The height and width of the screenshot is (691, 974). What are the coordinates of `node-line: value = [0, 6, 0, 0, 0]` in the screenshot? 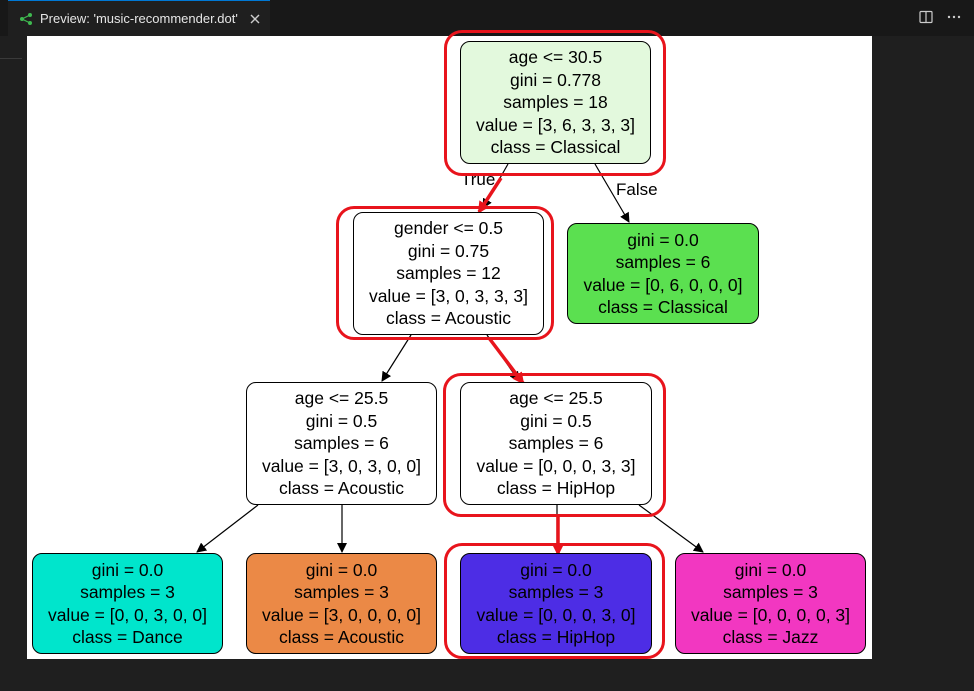 It's located at (663, 284).